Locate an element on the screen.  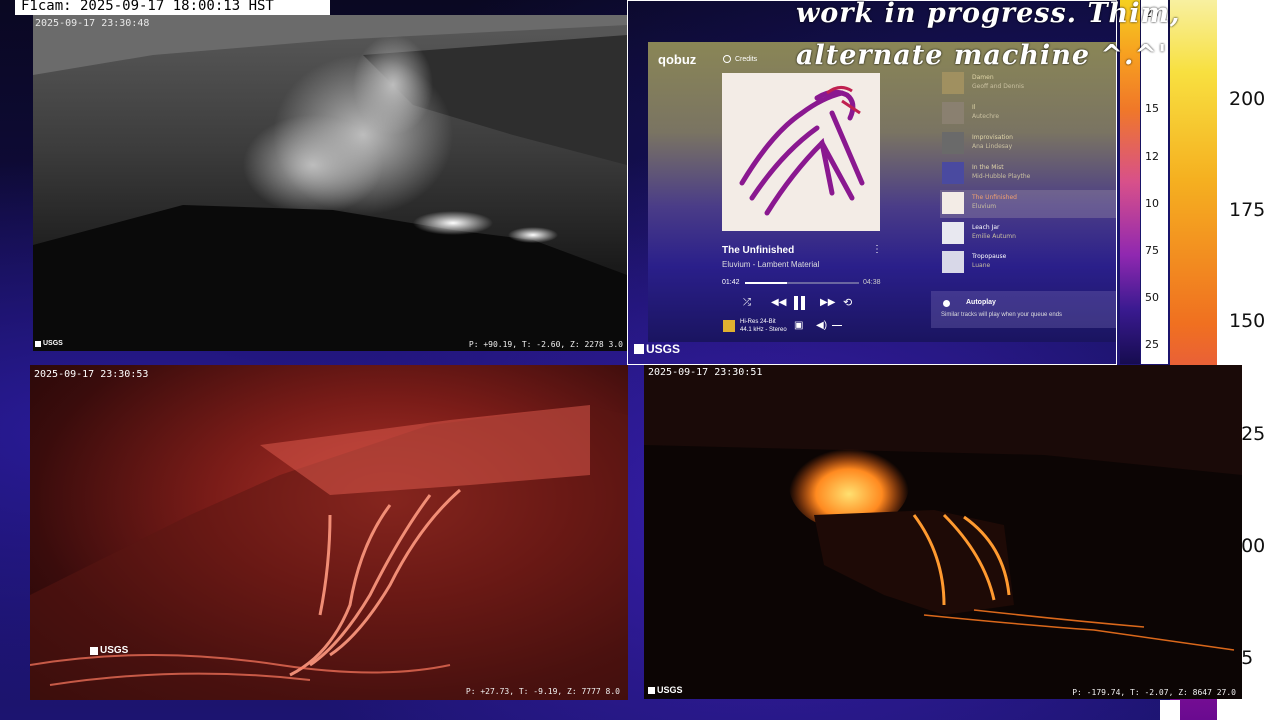
progress-bar is located at coordinates (802, 283).